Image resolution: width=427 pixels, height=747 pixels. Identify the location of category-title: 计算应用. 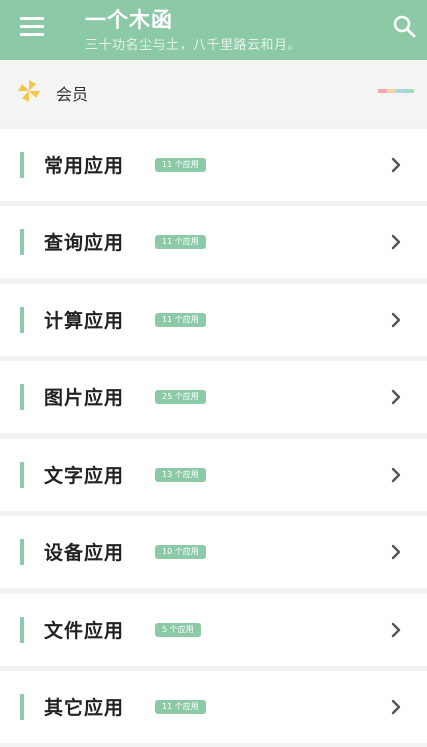
(84, 321).